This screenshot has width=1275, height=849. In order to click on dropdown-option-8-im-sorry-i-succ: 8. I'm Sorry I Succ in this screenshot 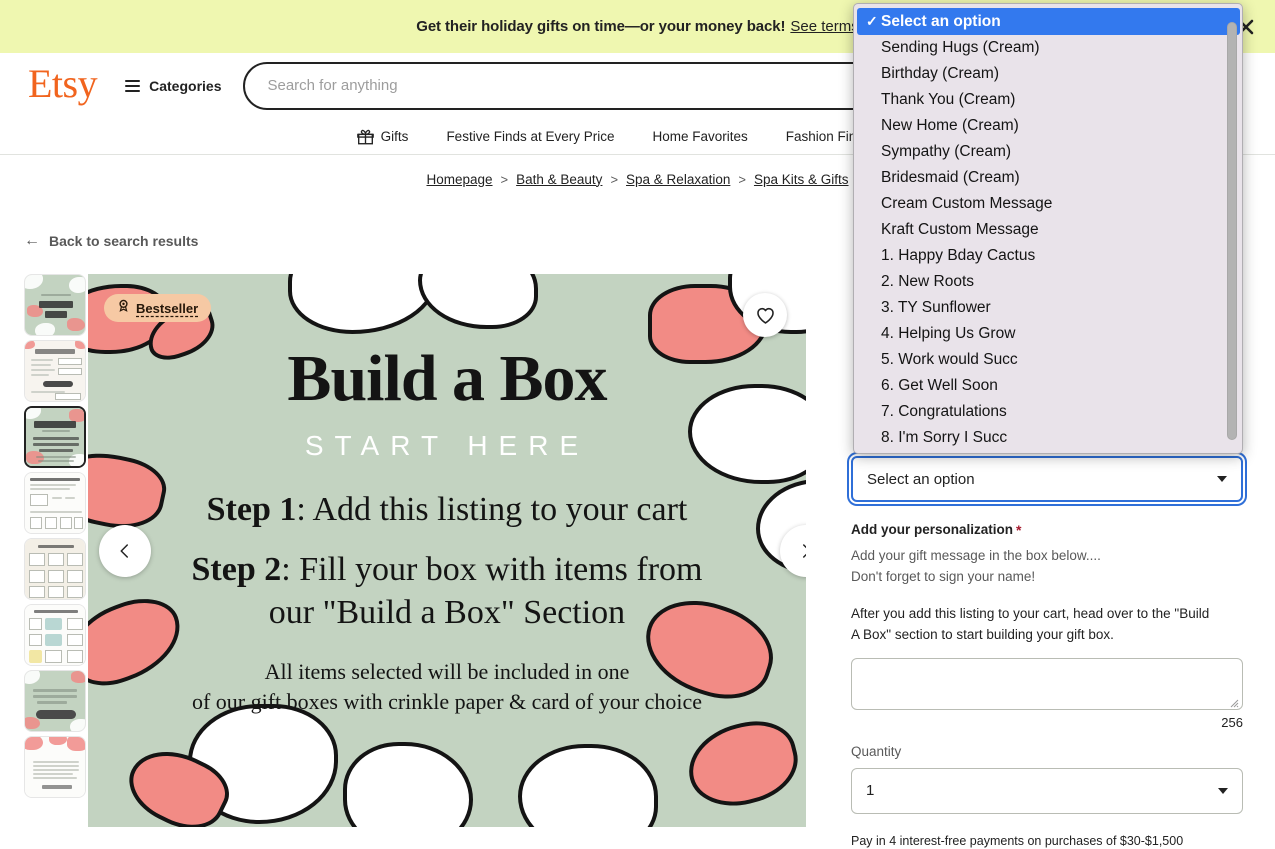, I will do `click(1048, 438)`.